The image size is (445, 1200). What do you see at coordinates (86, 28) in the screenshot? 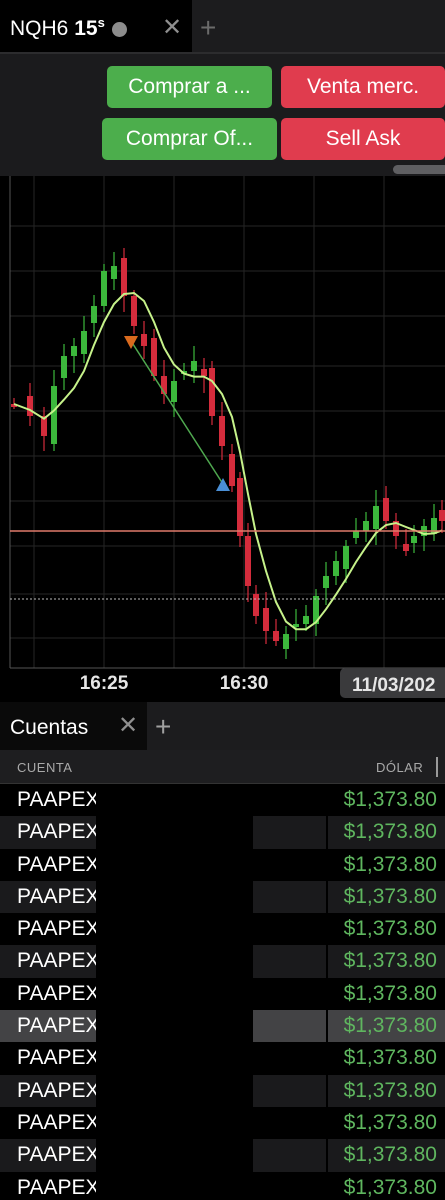
I see `interval-label: 15` at bounding box center [86, 28].